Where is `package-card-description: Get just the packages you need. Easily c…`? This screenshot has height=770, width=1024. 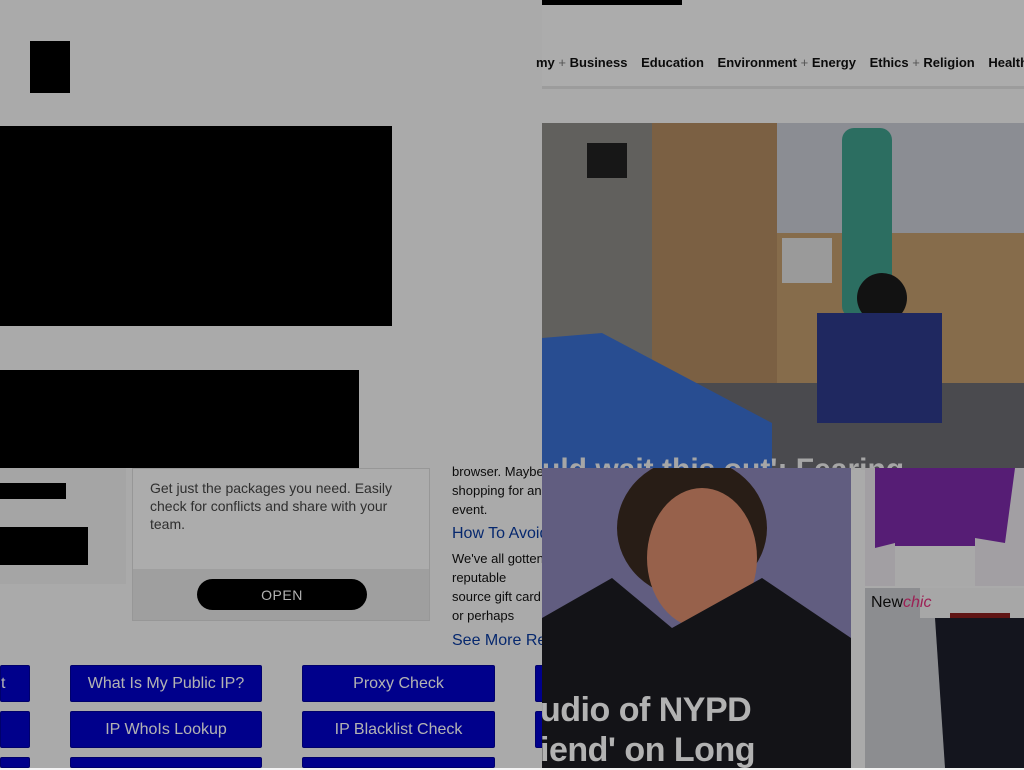
package-card-description: Get just the packages you need. Easily c… is located at coordinates (271, 506).